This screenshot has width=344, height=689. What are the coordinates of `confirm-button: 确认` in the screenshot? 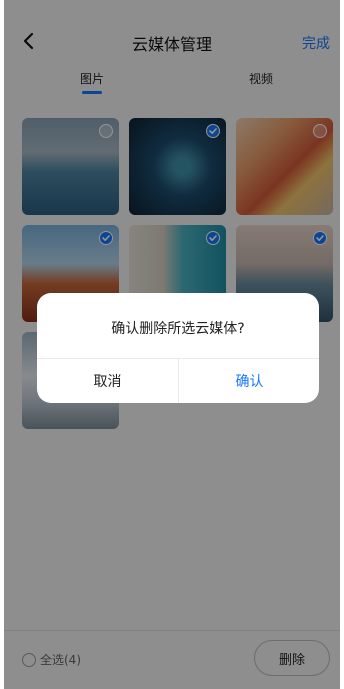 It's located at (249, 380).